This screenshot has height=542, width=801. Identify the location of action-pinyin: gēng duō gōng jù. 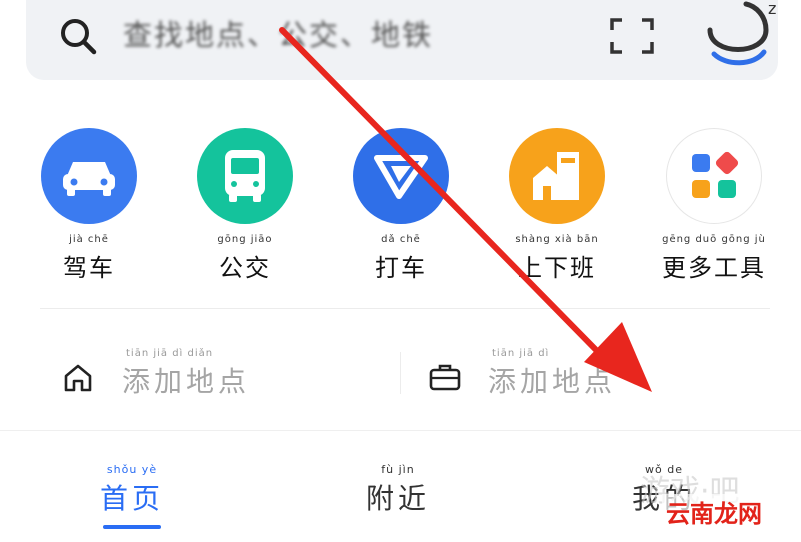
(714, 239).